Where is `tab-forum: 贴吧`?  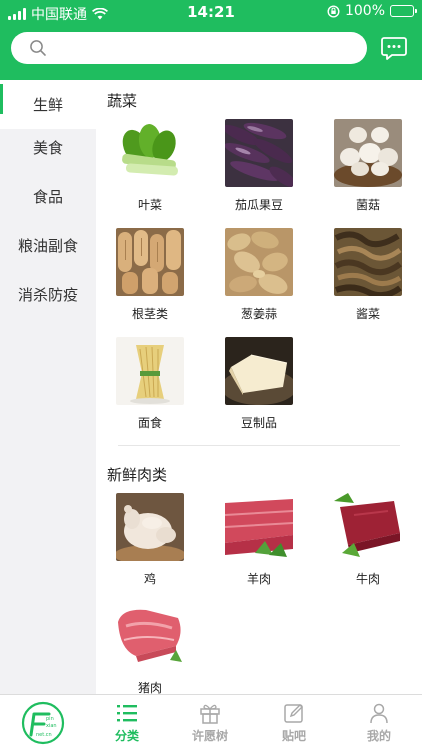
tab-forum: 贴吧 is located at coordinates (294, 723).